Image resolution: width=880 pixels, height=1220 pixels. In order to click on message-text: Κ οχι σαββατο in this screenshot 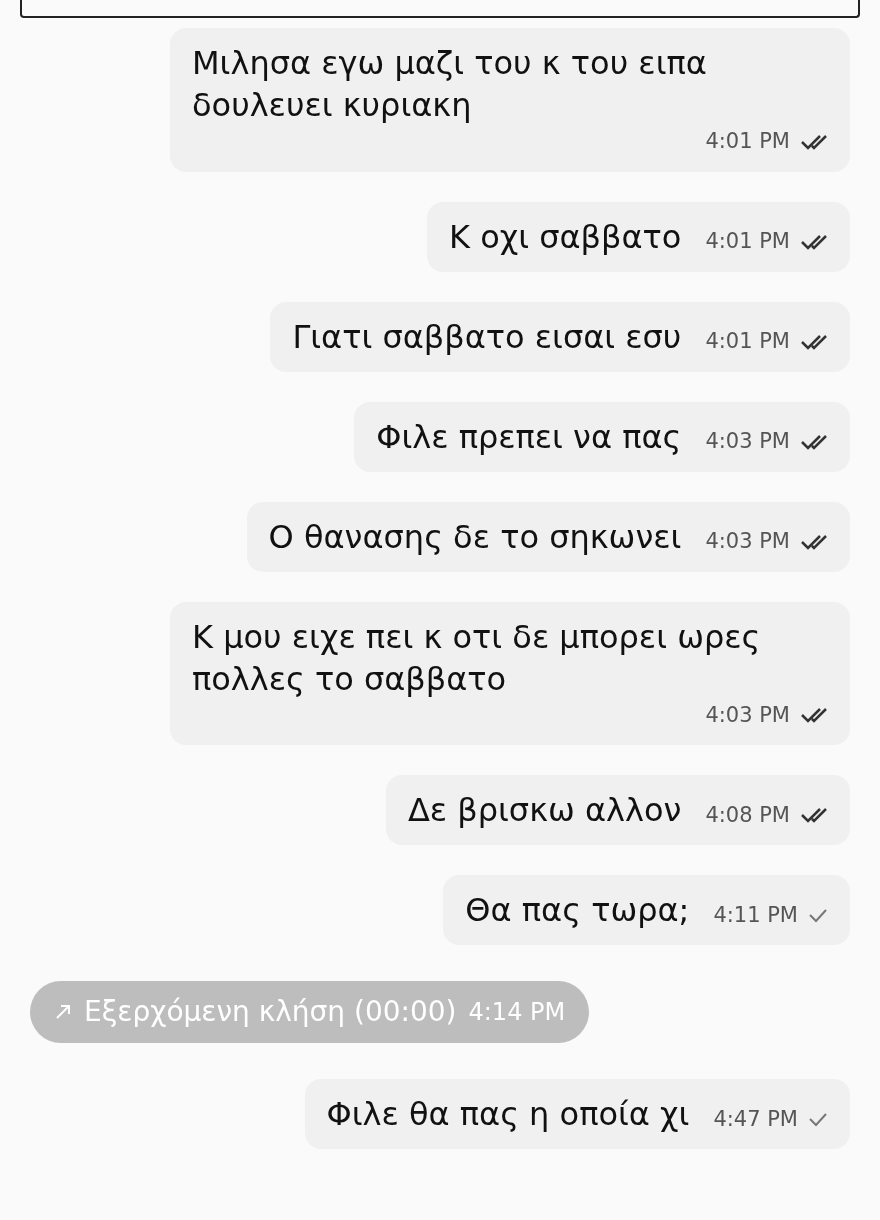, I will do `click(565, 237)`.